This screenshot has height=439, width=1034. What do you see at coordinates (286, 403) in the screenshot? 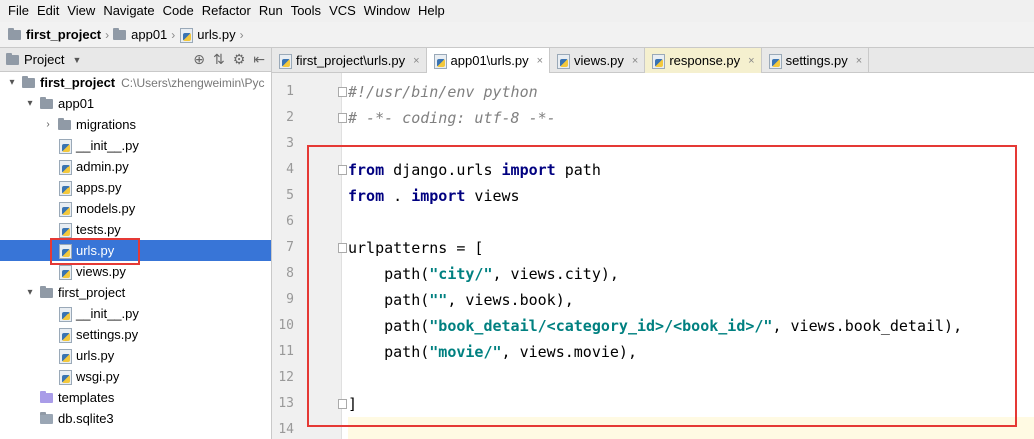
I see `line-number: 13` at bounding box center [286, 403].